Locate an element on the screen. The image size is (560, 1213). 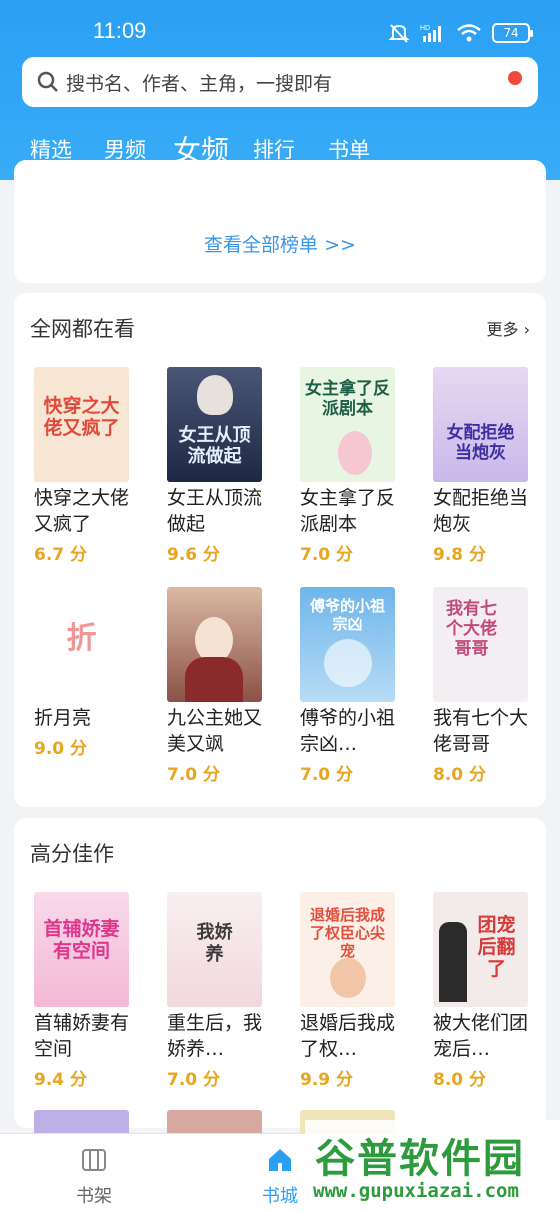
book-title: 快穿之大佬又疯了 is located at coordinates (88, 511).